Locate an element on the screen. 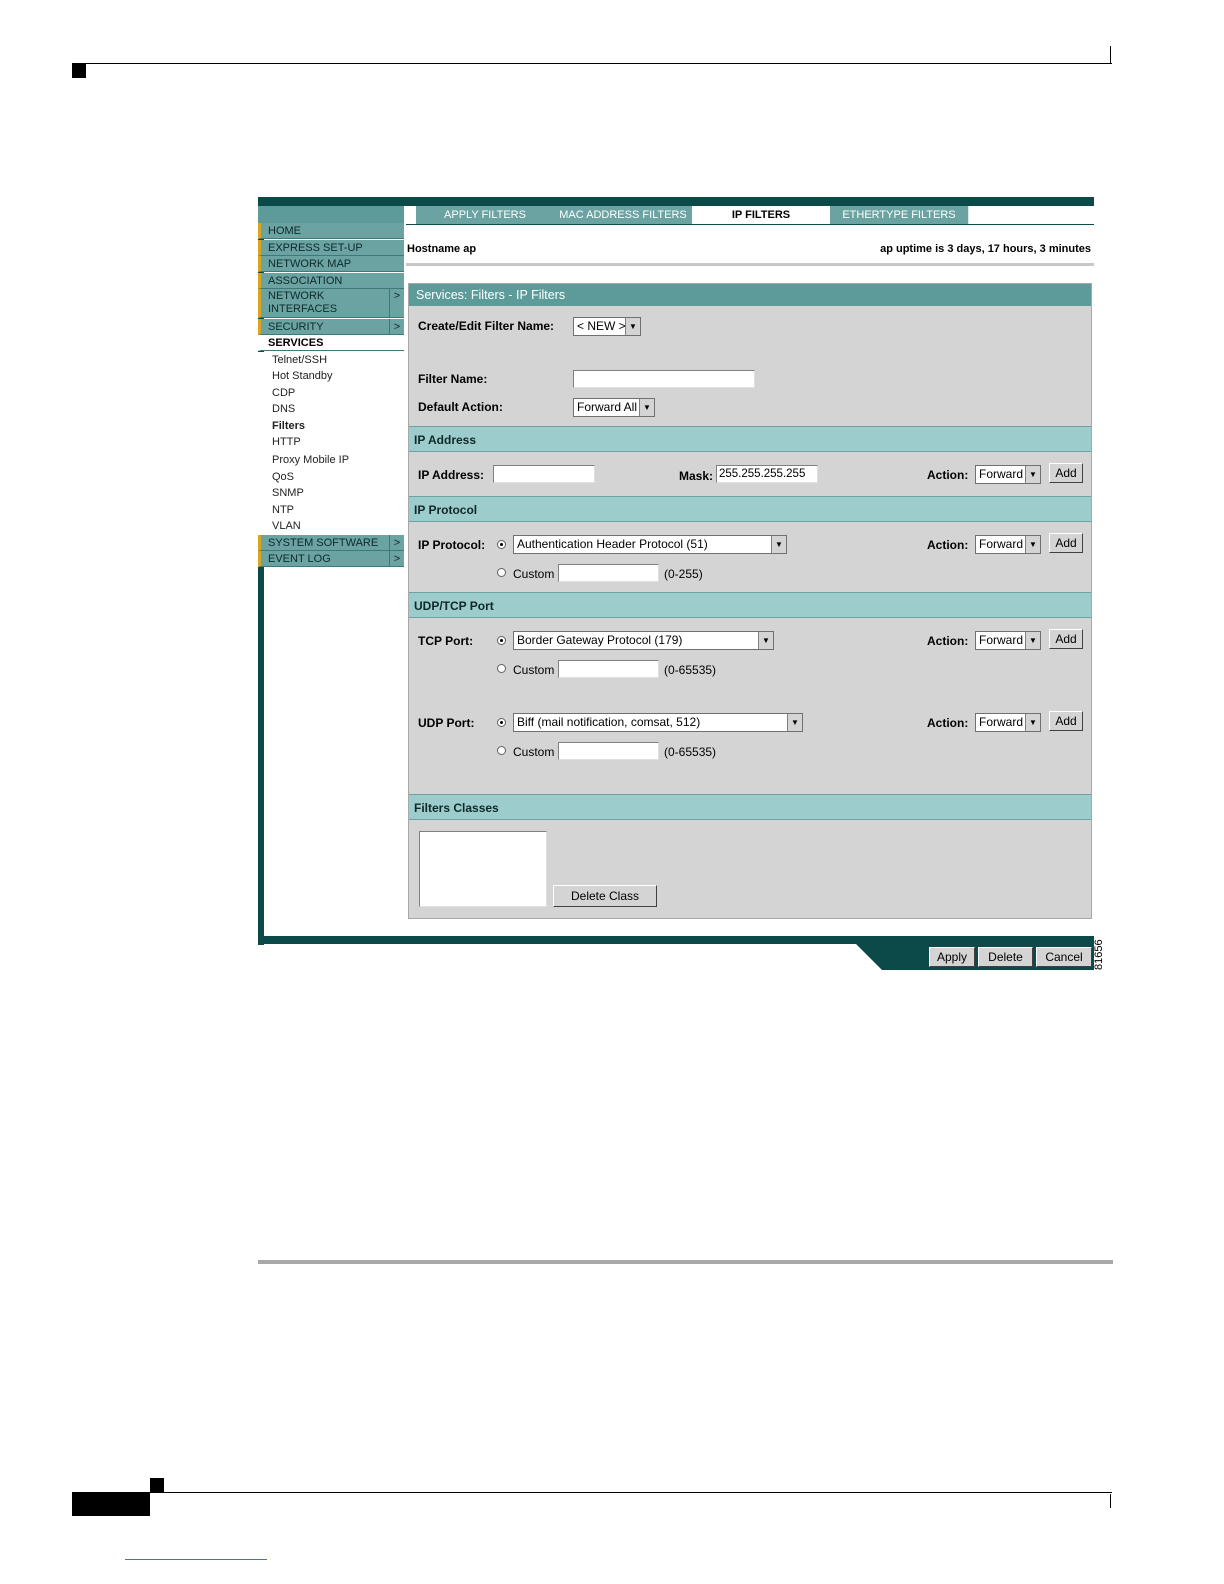 This screenshot has height=1584, width=1224. tab-apply-filters: APPLY FILTERS is located at coordinates (485, 215).